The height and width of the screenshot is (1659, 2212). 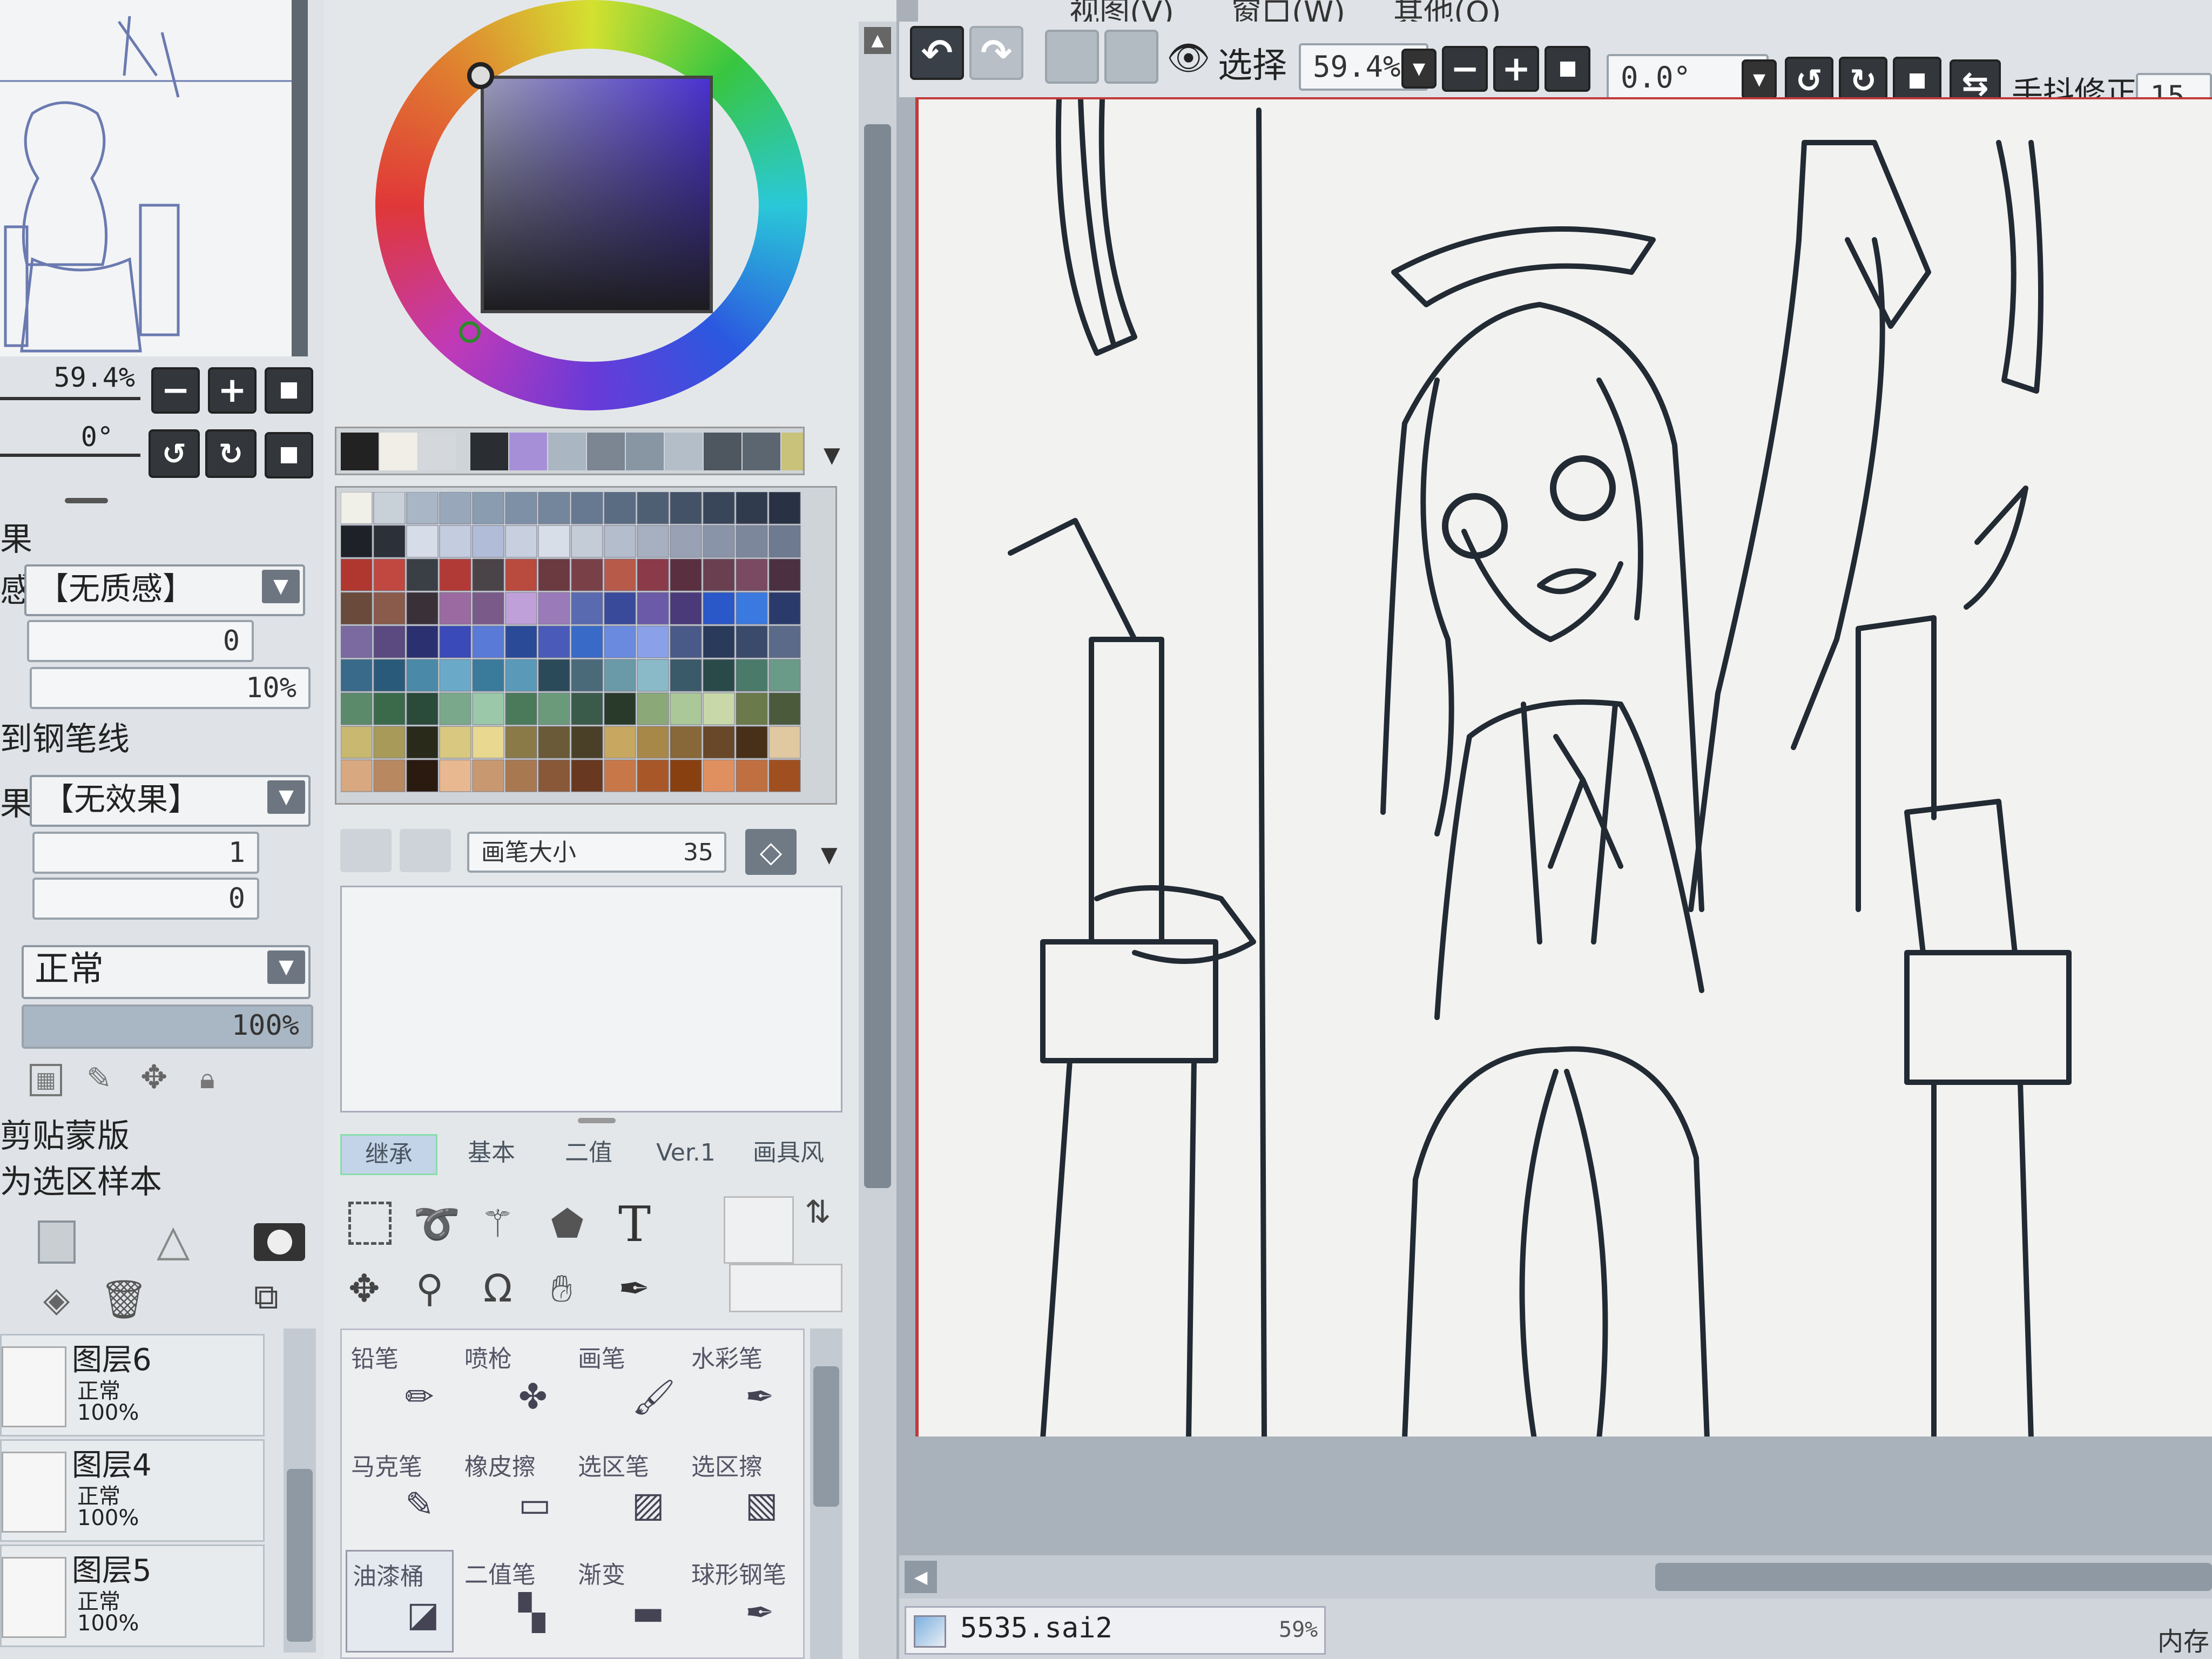 I want to click on new-layer-icon, so click(x=57, y=1242).